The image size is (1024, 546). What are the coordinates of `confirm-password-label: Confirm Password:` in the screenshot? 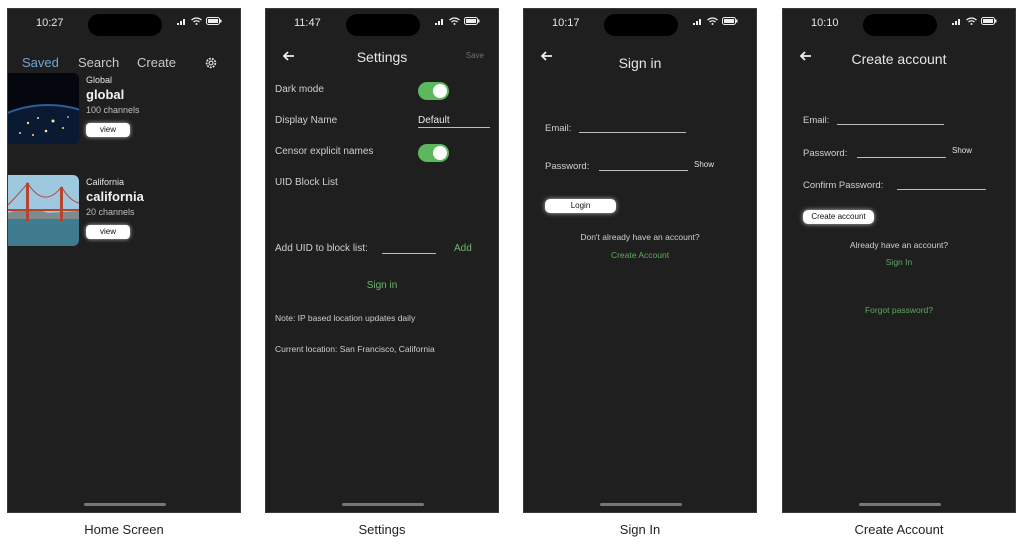 It's located at (843, 185).